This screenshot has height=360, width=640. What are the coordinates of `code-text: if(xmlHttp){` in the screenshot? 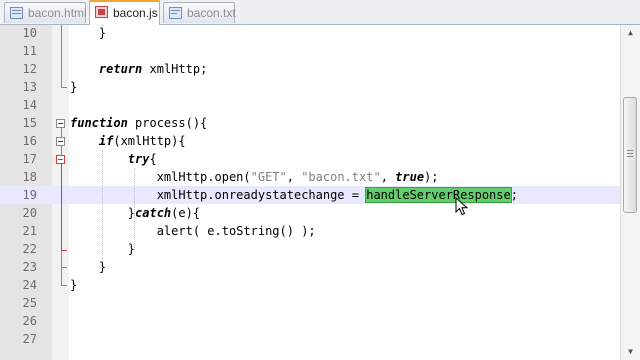 It's located at (142, 141).